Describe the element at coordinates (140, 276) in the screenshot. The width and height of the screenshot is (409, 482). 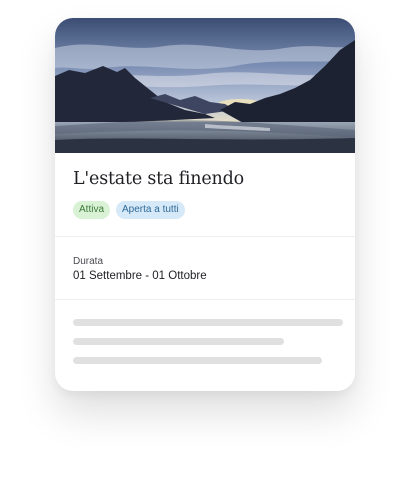
I see `duration-value: 01 Settembre - 01 Ottobre` at that location.